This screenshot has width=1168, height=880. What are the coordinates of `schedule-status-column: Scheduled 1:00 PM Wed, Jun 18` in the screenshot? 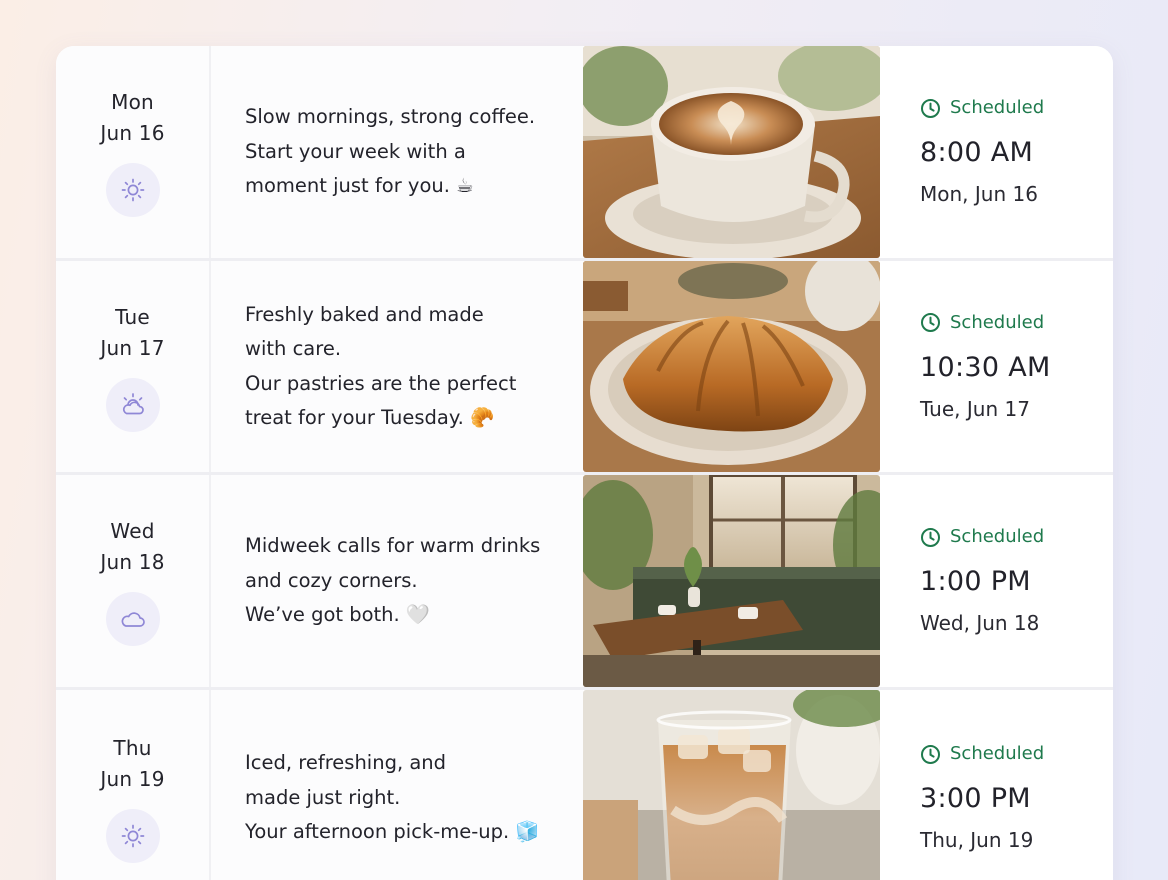 It's located at (996, 581).